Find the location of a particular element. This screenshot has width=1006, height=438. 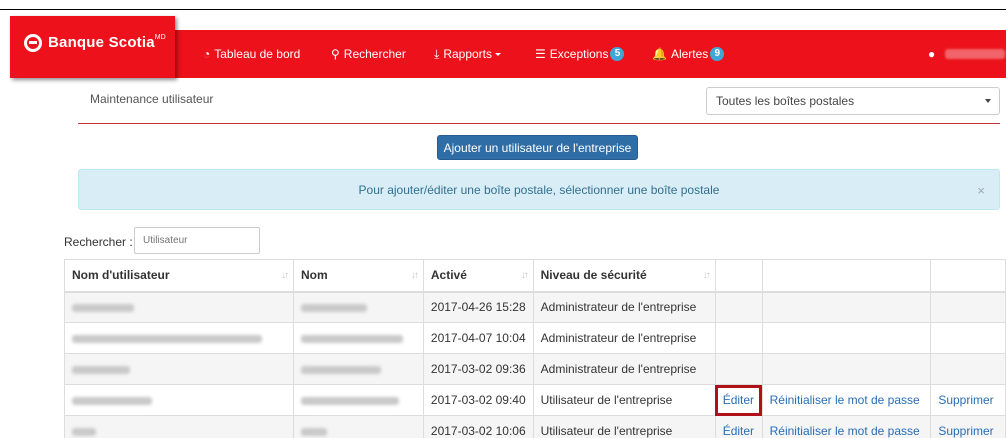

user-search-input is located at coordinates (197, 240).